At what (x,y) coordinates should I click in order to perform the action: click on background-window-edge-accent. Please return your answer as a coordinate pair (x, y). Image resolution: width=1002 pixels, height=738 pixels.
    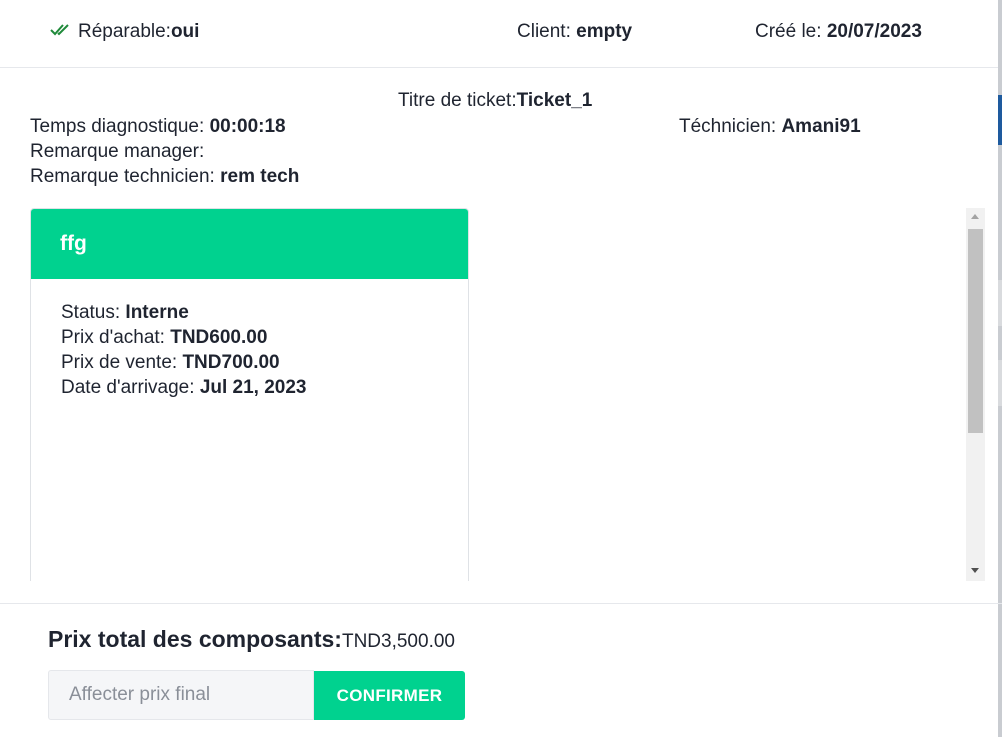
    Looking at the image, I should click on (1000, 120).